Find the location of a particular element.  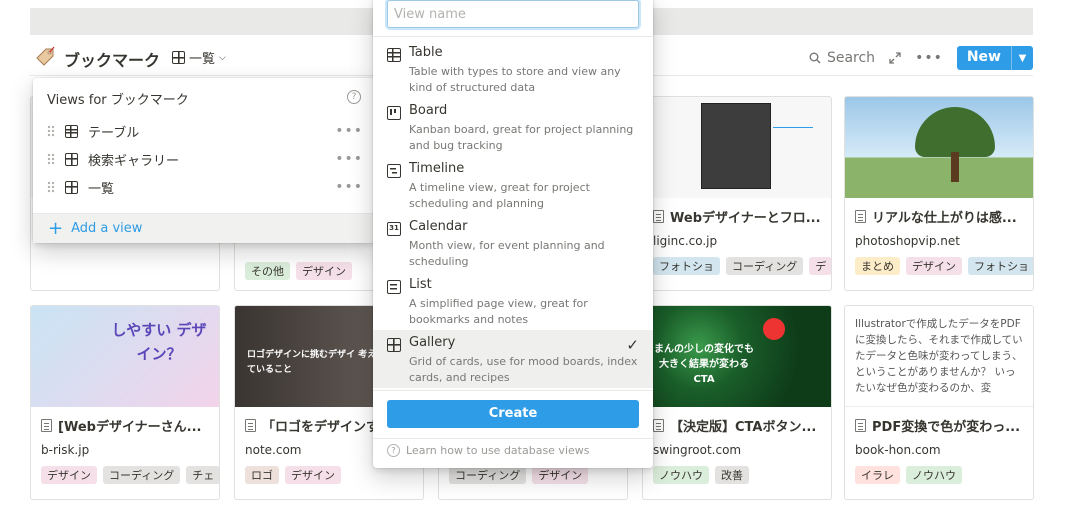

view-switcher: 一覧 ⌵ is located at coordinates (199, 57).